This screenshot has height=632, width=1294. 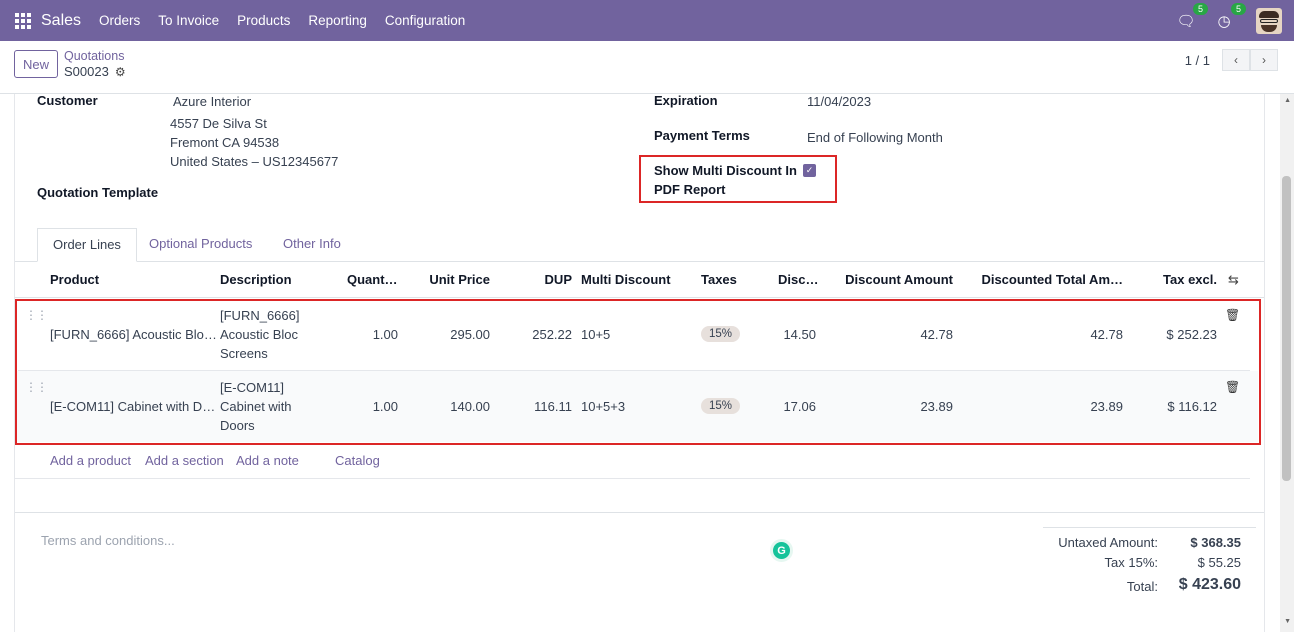 What do you see at coordinates (188, 20) in the screenshot?
I see `menu-to-invoice: To Invoice` at bounding box center [188, 20].